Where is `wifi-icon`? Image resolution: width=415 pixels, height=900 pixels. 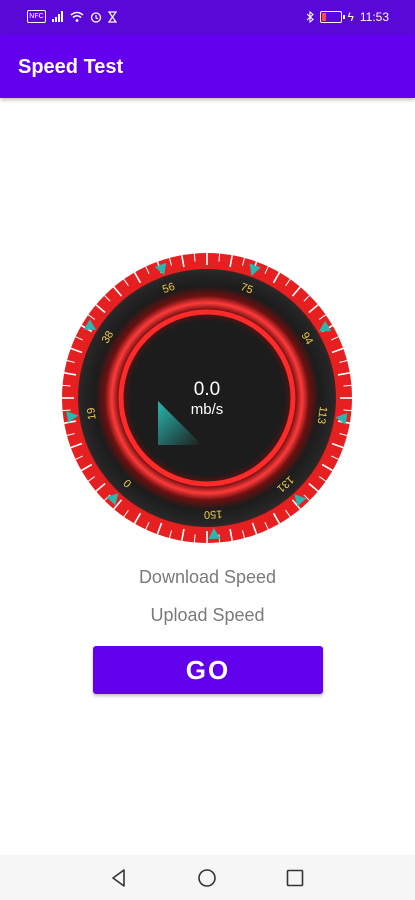
wifi-icon is located at coordinates (77, 16).